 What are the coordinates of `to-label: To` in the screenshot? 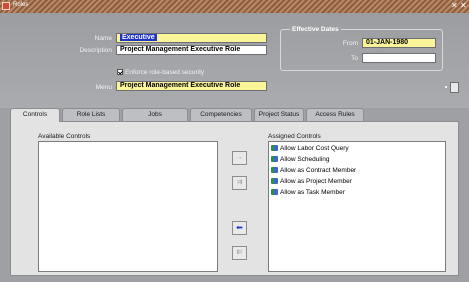 It's located at (354, 58).